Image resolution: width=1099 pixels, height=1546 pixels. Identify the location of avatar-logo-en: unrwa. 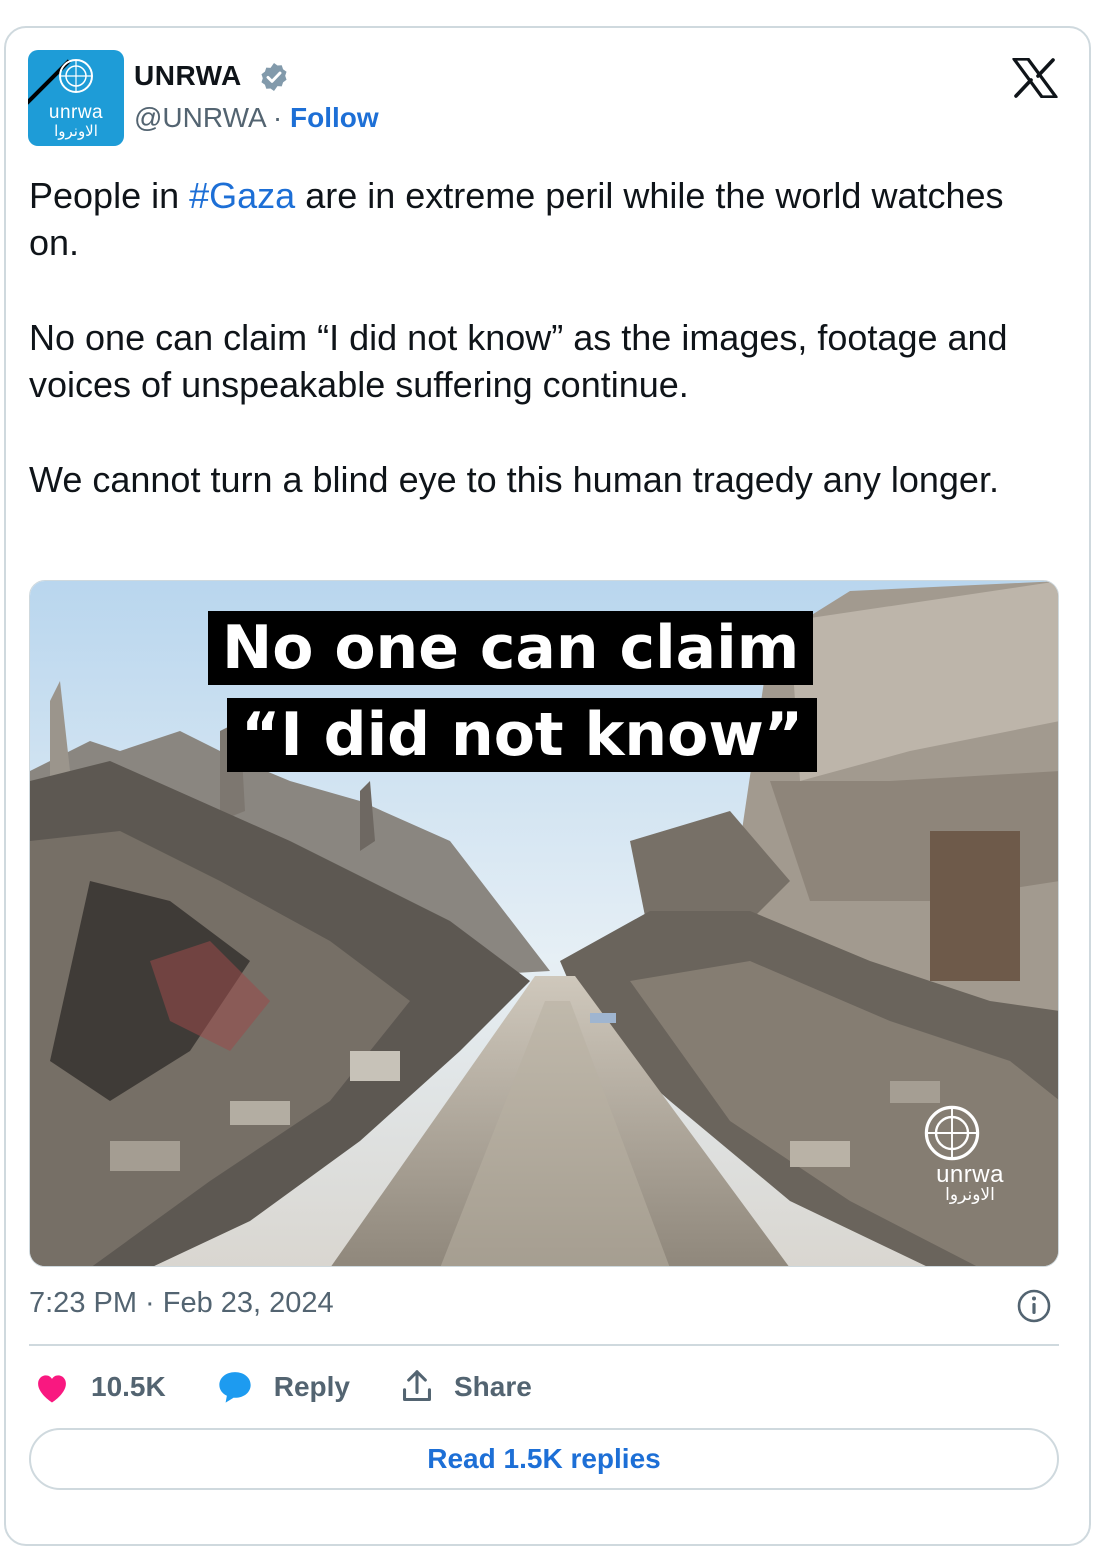
(76, 112).